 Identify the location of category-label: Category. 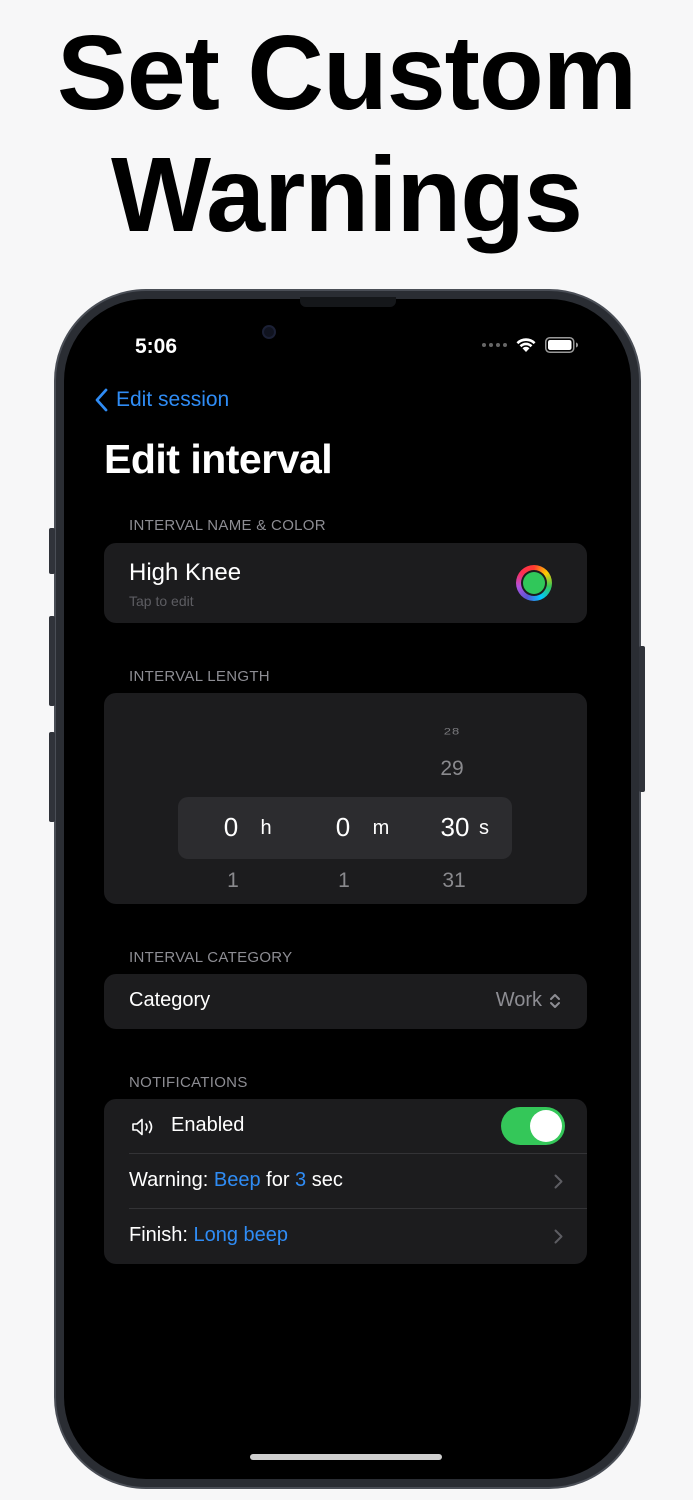
(170, 1000).